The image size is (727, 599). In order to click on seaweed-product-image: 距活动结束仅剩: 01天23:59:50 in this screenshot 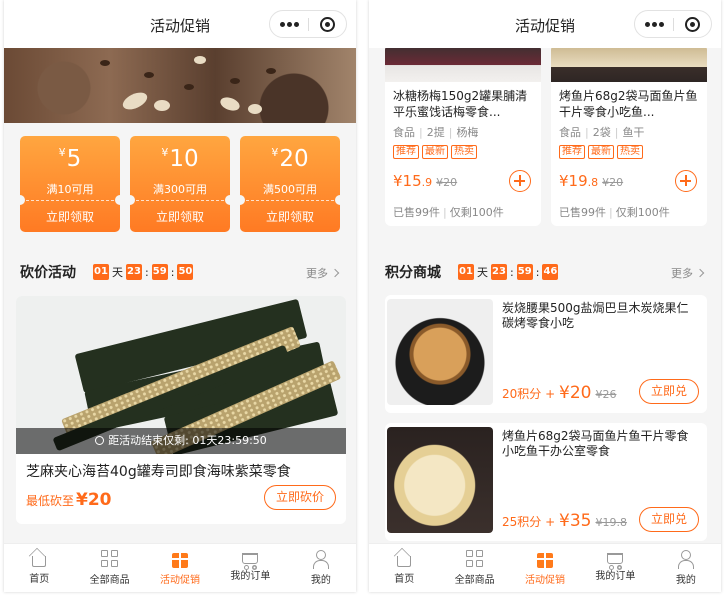, I will do `click(181, 375)`.